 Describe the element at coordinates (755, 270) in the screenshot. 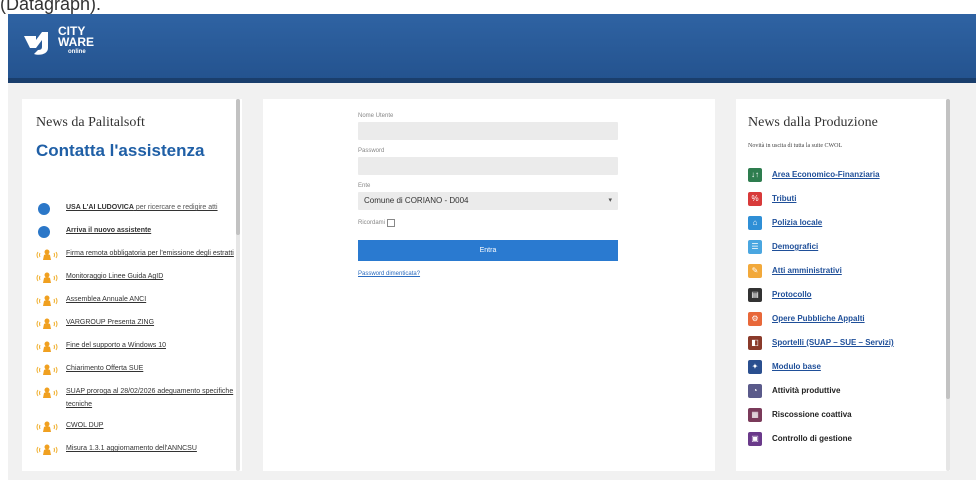

I see `product-icon: ✎` at that location.